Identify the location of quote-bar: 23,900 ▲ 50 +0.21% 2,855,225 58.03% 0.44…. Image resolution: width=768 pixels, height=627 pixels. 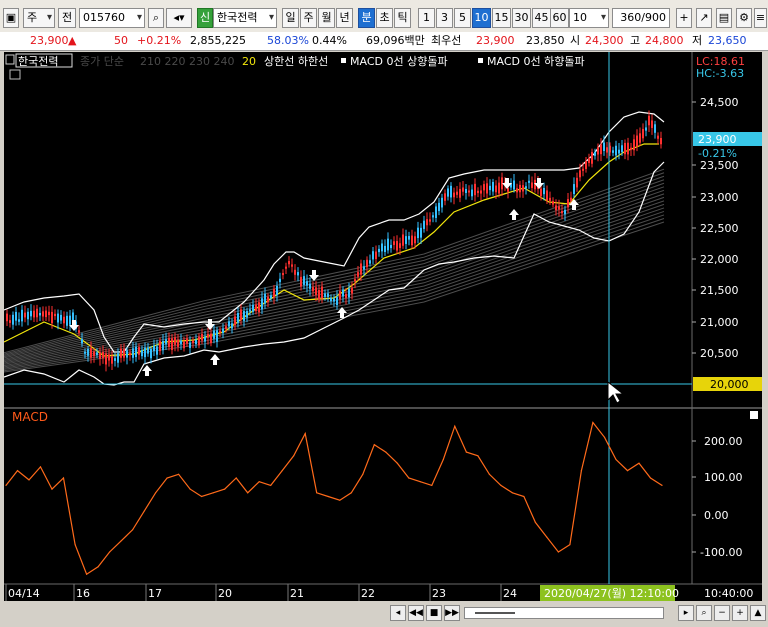
(384, 41).